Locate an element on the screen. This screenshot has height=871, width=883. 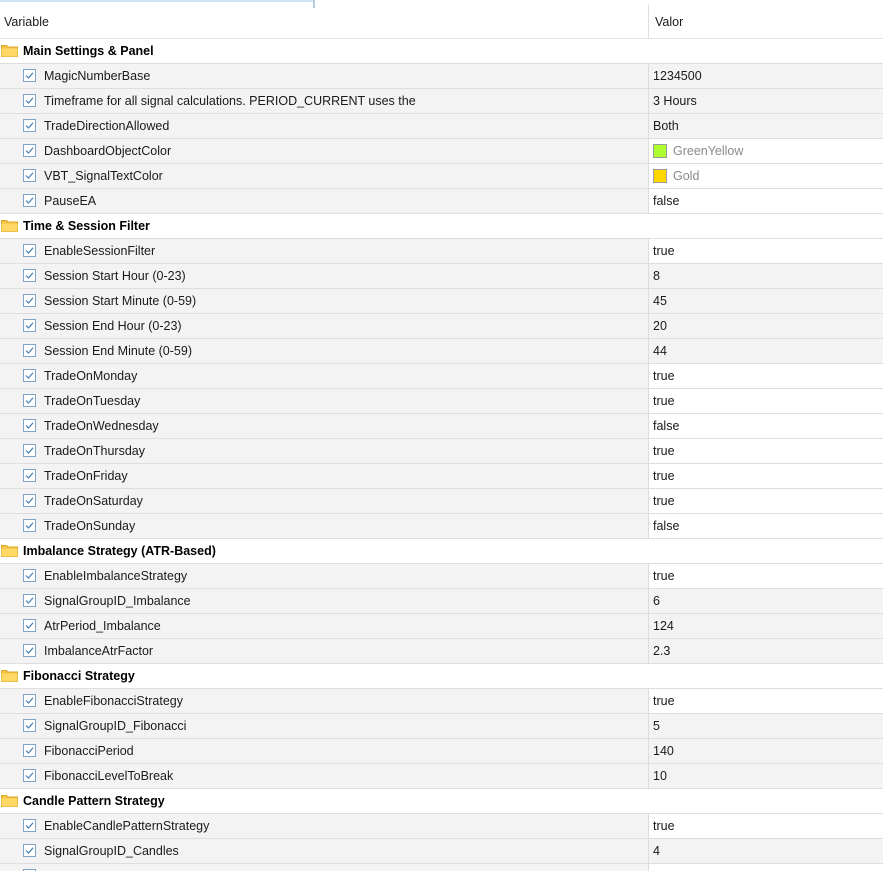
param-value: Gold is located at coordinates (686, 176).